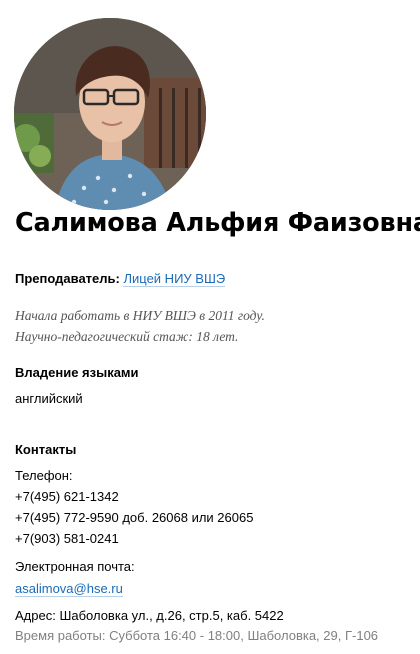  I want to click on avatar, so click(110, 114).